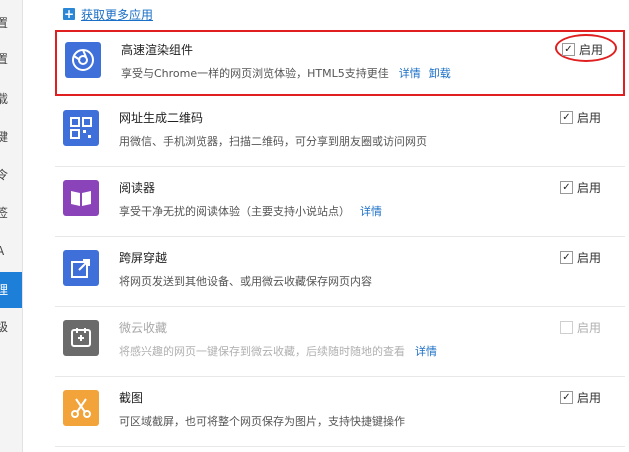  What do you see at coordinates (131, 398) in the screenshot?
I see `extension-name: 截图` at bounding box center [131, 398].